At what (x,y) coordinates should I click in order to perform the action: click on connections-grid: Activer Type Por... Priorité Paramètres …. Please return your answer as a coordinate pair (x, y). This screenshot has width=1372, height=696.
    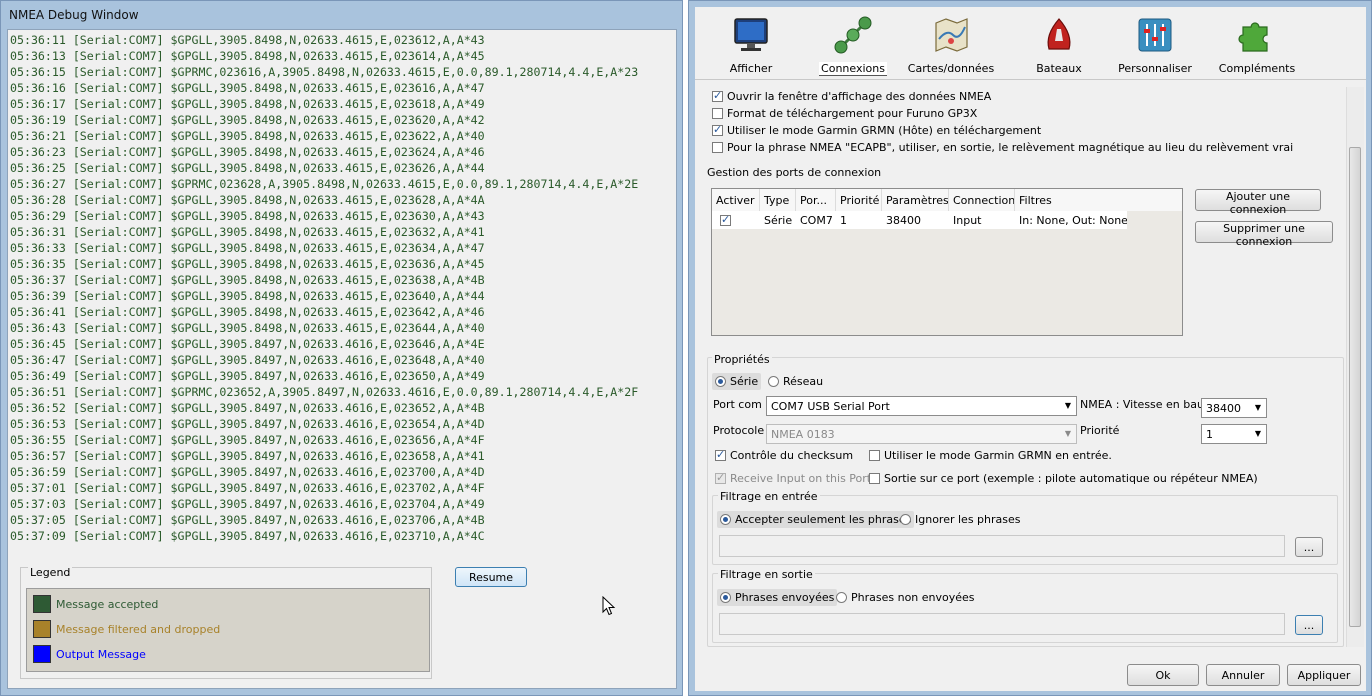
    Looking at the image, I should click on (947, 262).